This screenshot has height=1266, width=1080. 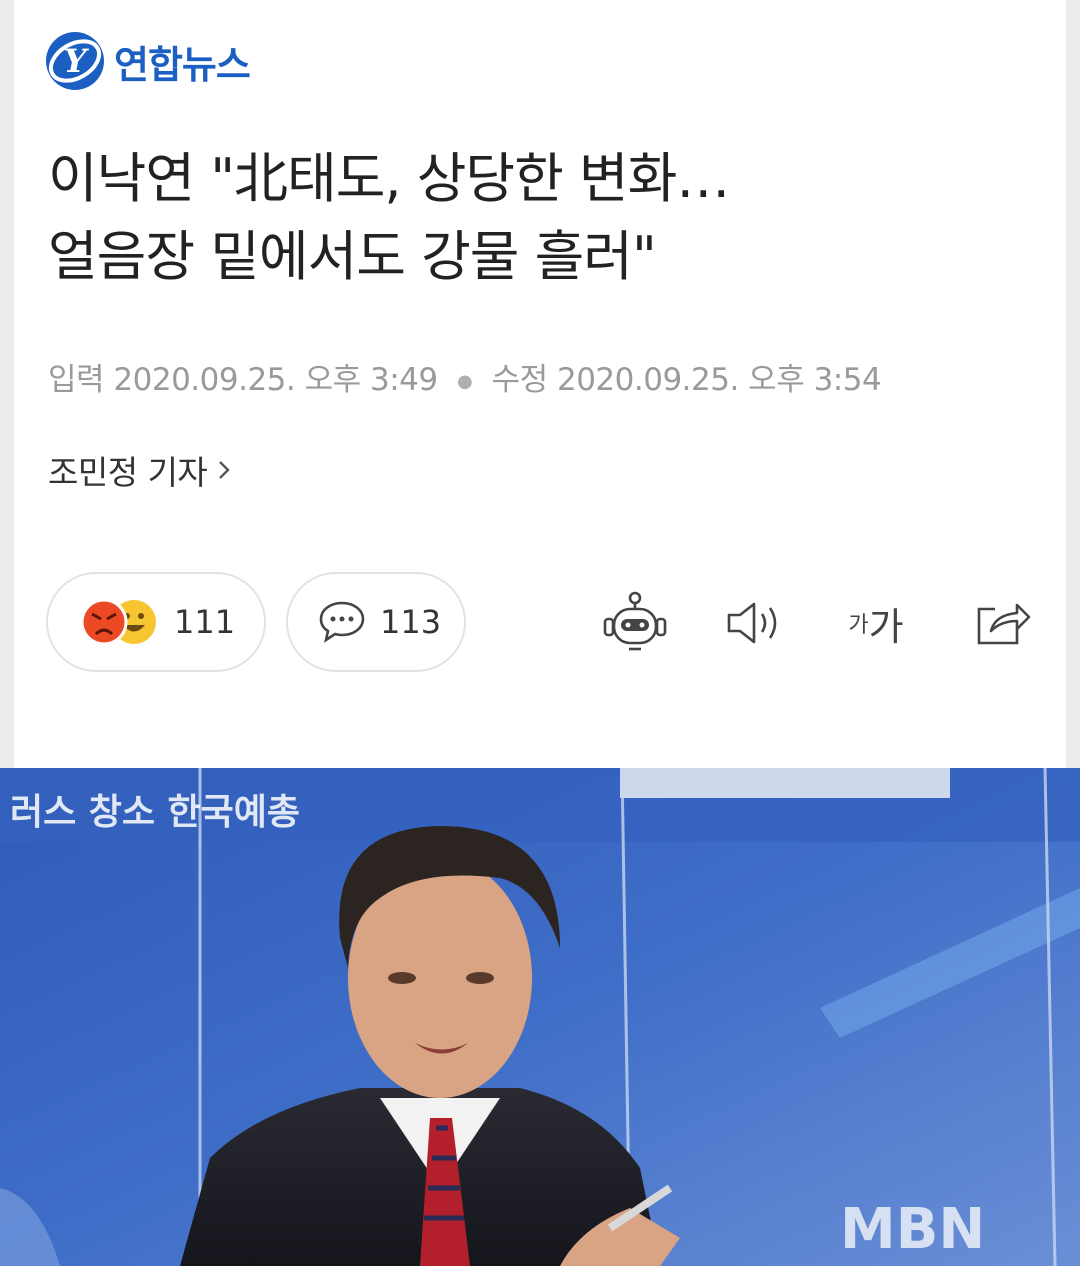 I want to click on font-size-button: 가 가, so click(x=876, y=623).